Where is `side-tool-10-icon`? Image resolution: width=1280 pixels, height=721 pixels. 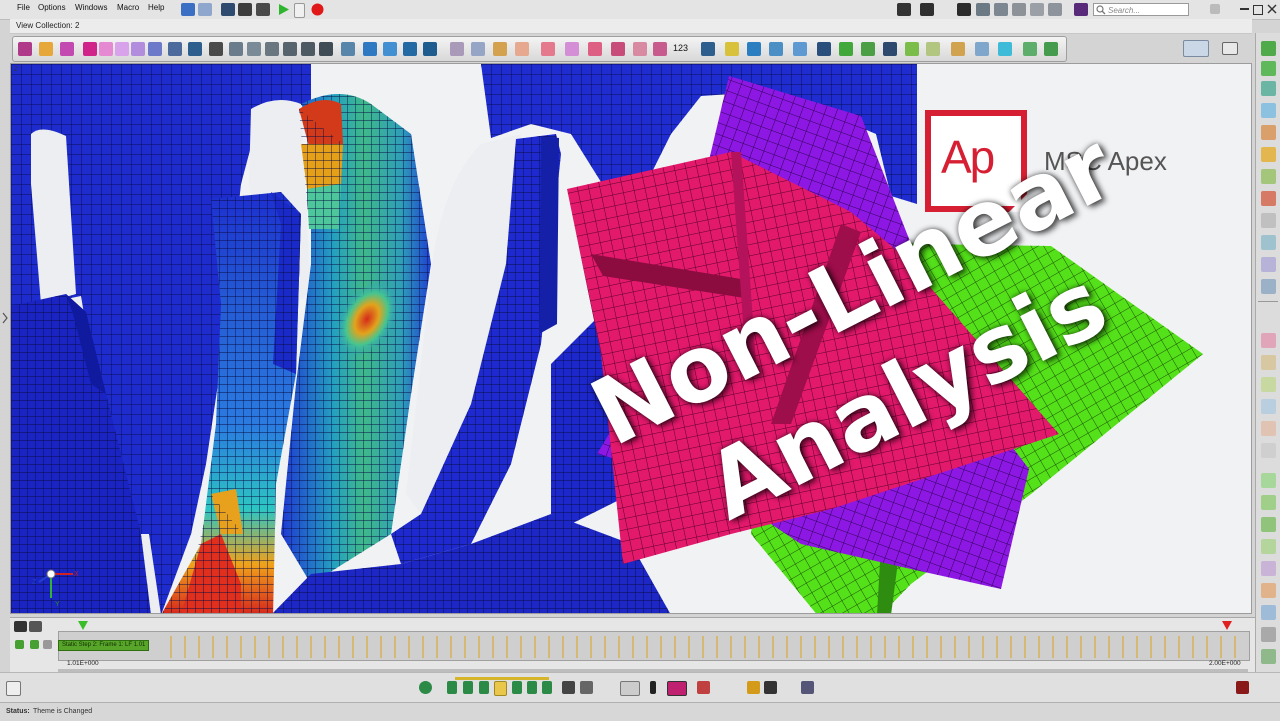
side-tool-10-icon is located at coordinates (1268, 242).